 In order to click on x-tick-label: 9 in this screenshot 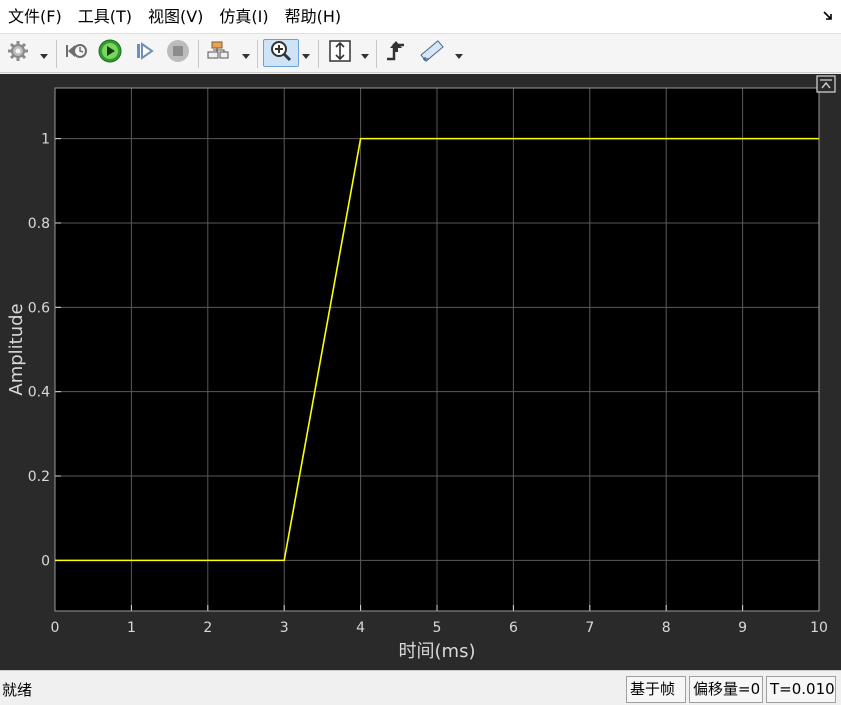, I will do `click(742, 628)`.